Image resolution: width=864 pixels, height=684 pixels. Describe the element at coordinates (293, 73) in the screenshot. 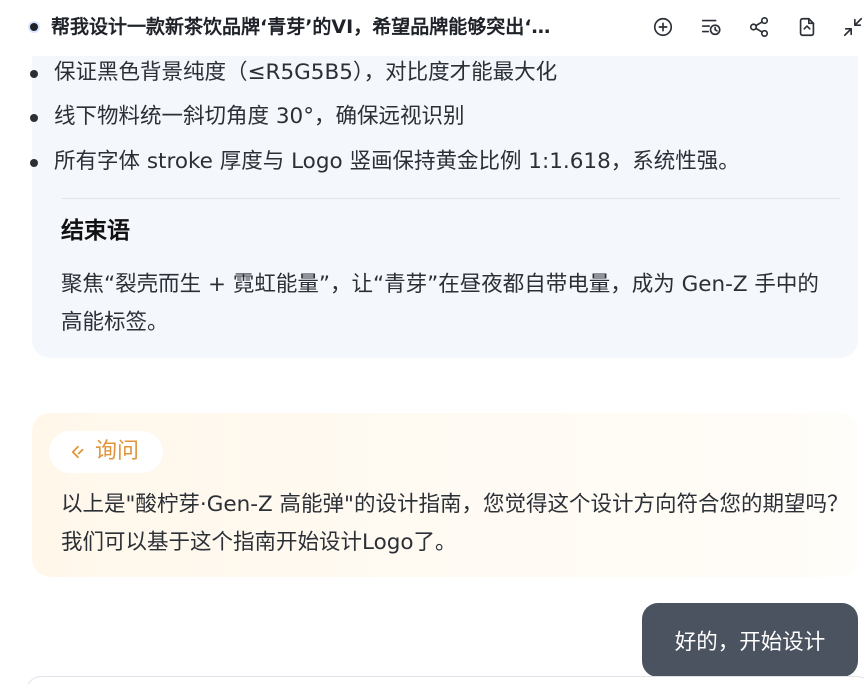

I see `guide-bullet: 保证黑色背景纯度（≤R5G5B5），对比度才能最大化` at that location.